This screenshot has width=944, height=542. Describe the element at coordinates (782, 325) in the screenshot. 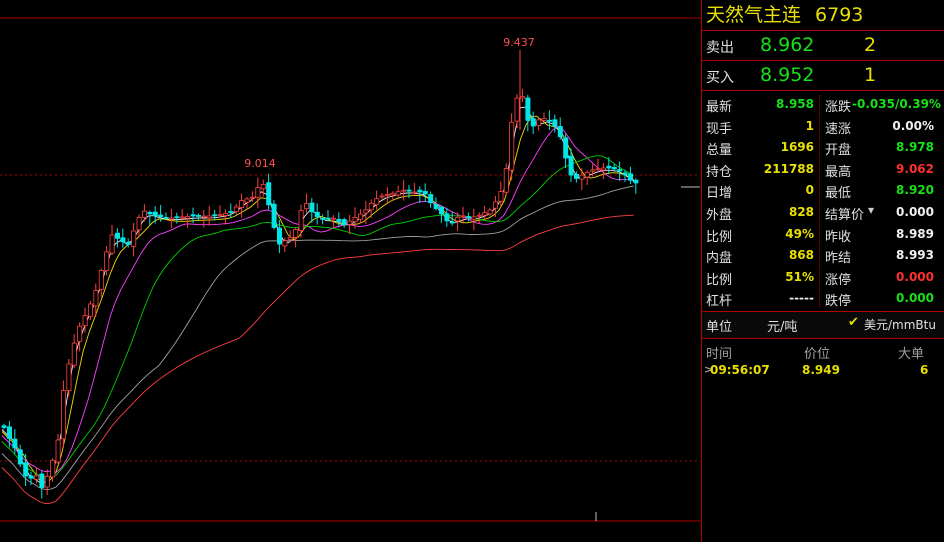

I see `unit-yuan-per-ton: 元/吨` at that location.